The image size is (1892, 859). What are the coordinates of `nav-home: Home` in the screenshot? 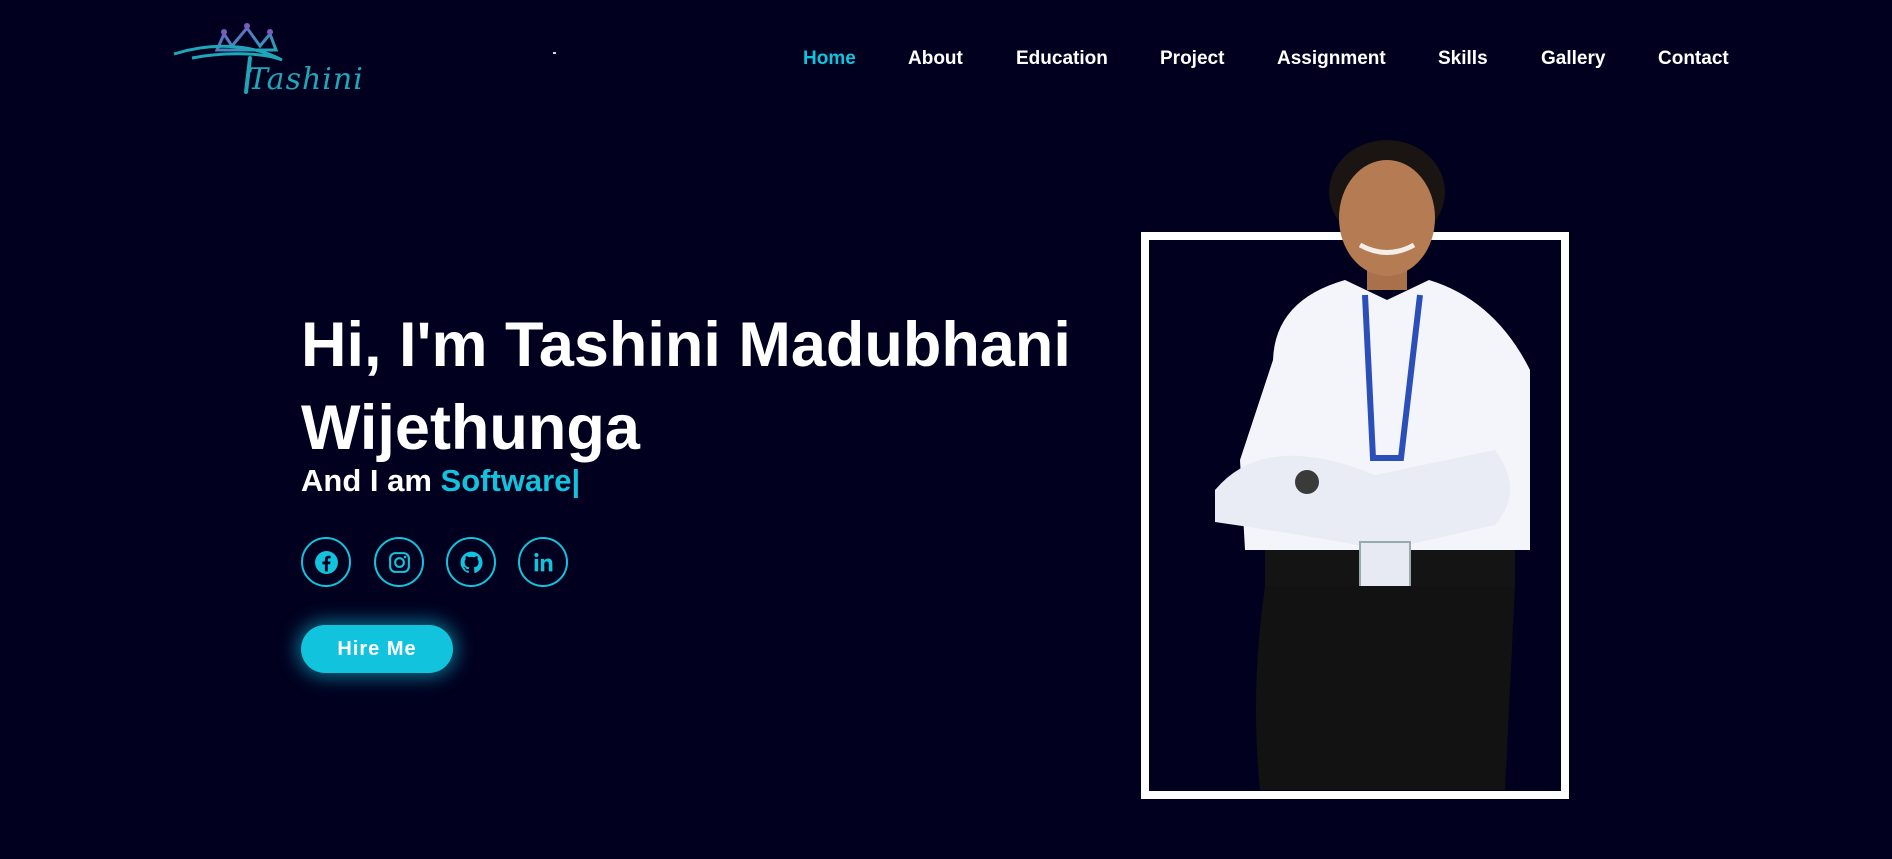 It's located at (829, 59).